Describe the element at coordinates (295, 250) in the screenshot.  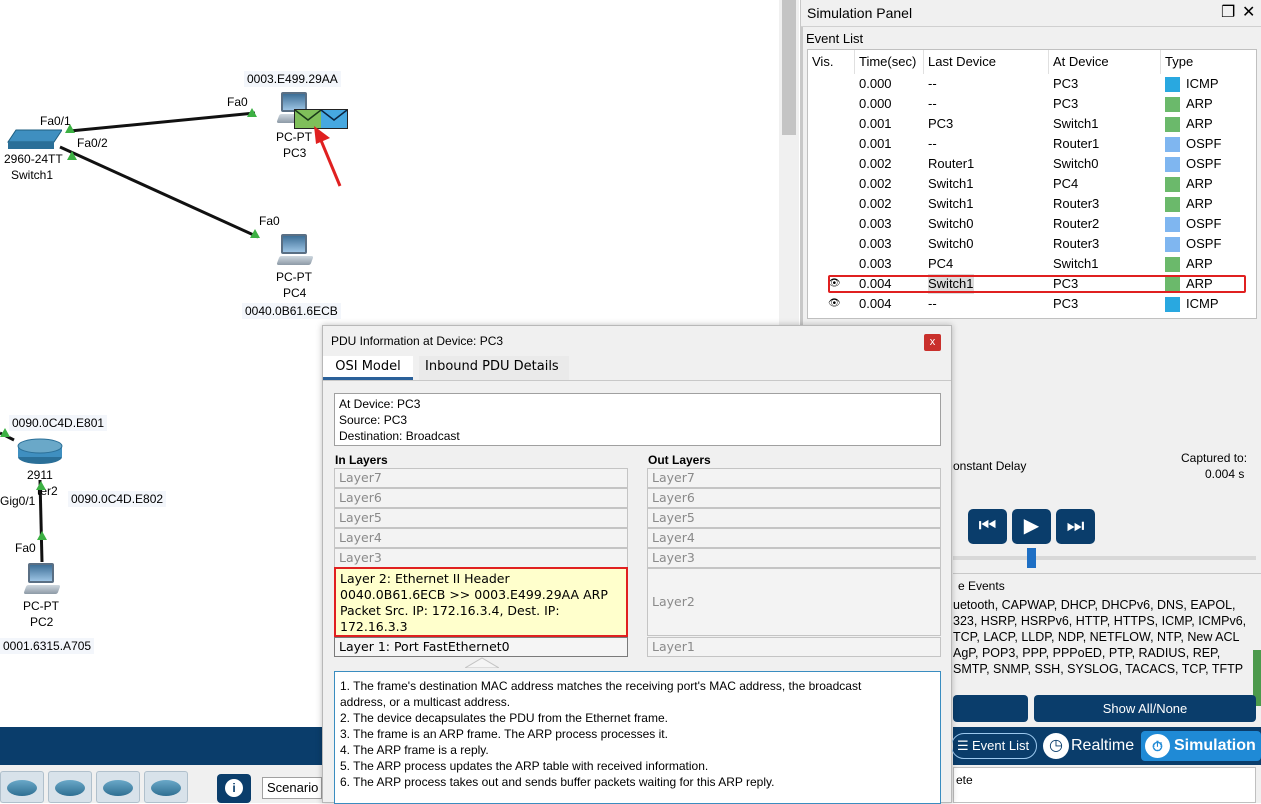
I see `pc4-device-icon` at that location.